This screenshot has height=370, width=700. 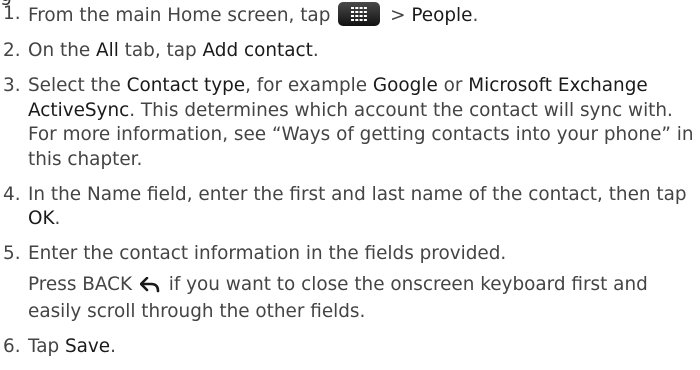 I want to click on step-2: 2. On the All tab, tap Add contact., so click(x=350, y=51).